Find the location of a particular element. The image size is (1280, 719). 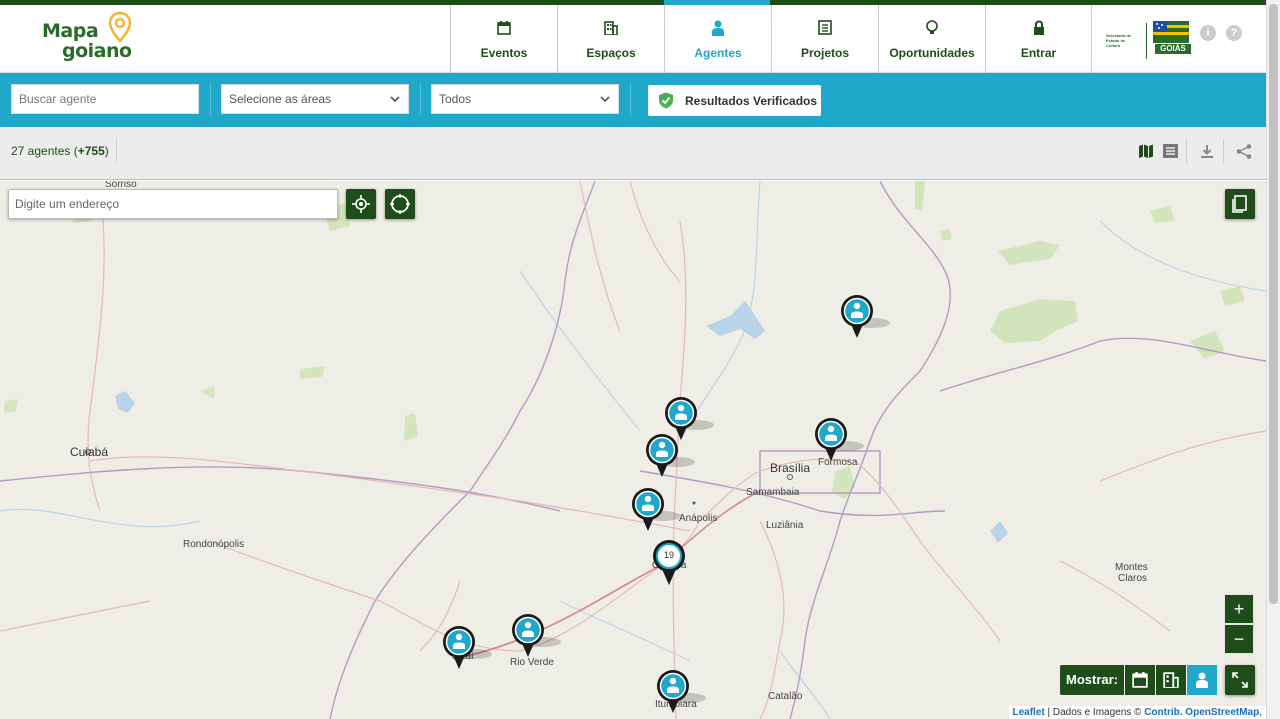

goias-government-logo: Secretaria de Estado de Cultura GOIÁS is located at coordinates (1149, 41).